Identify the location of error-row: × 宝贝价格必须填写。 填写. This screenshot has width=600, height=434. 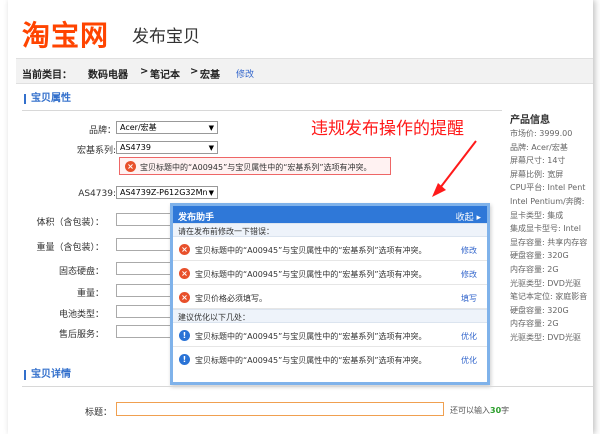
(330, 297).